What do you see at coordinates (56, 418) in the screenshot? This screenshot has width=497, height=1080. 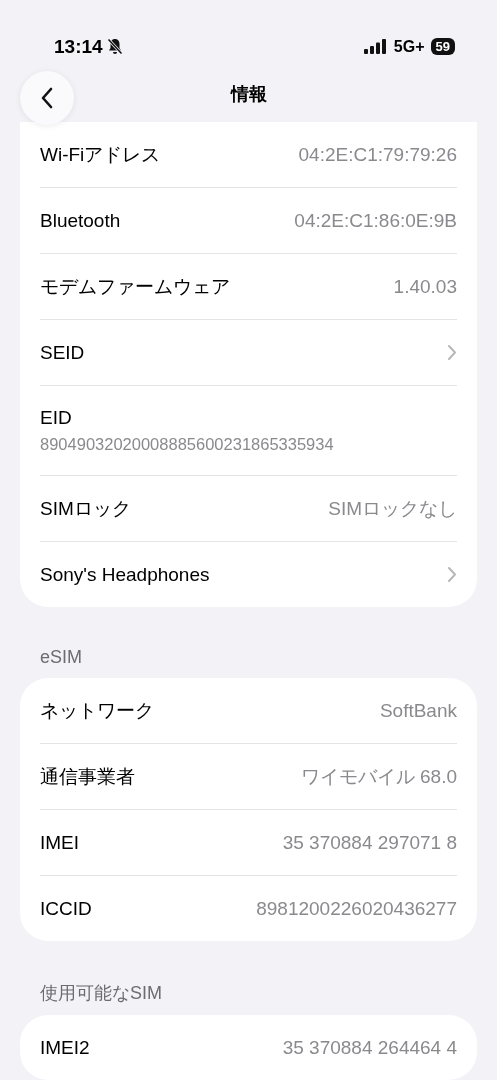 I see `row-label: EID` at bounding box center [56, 418].